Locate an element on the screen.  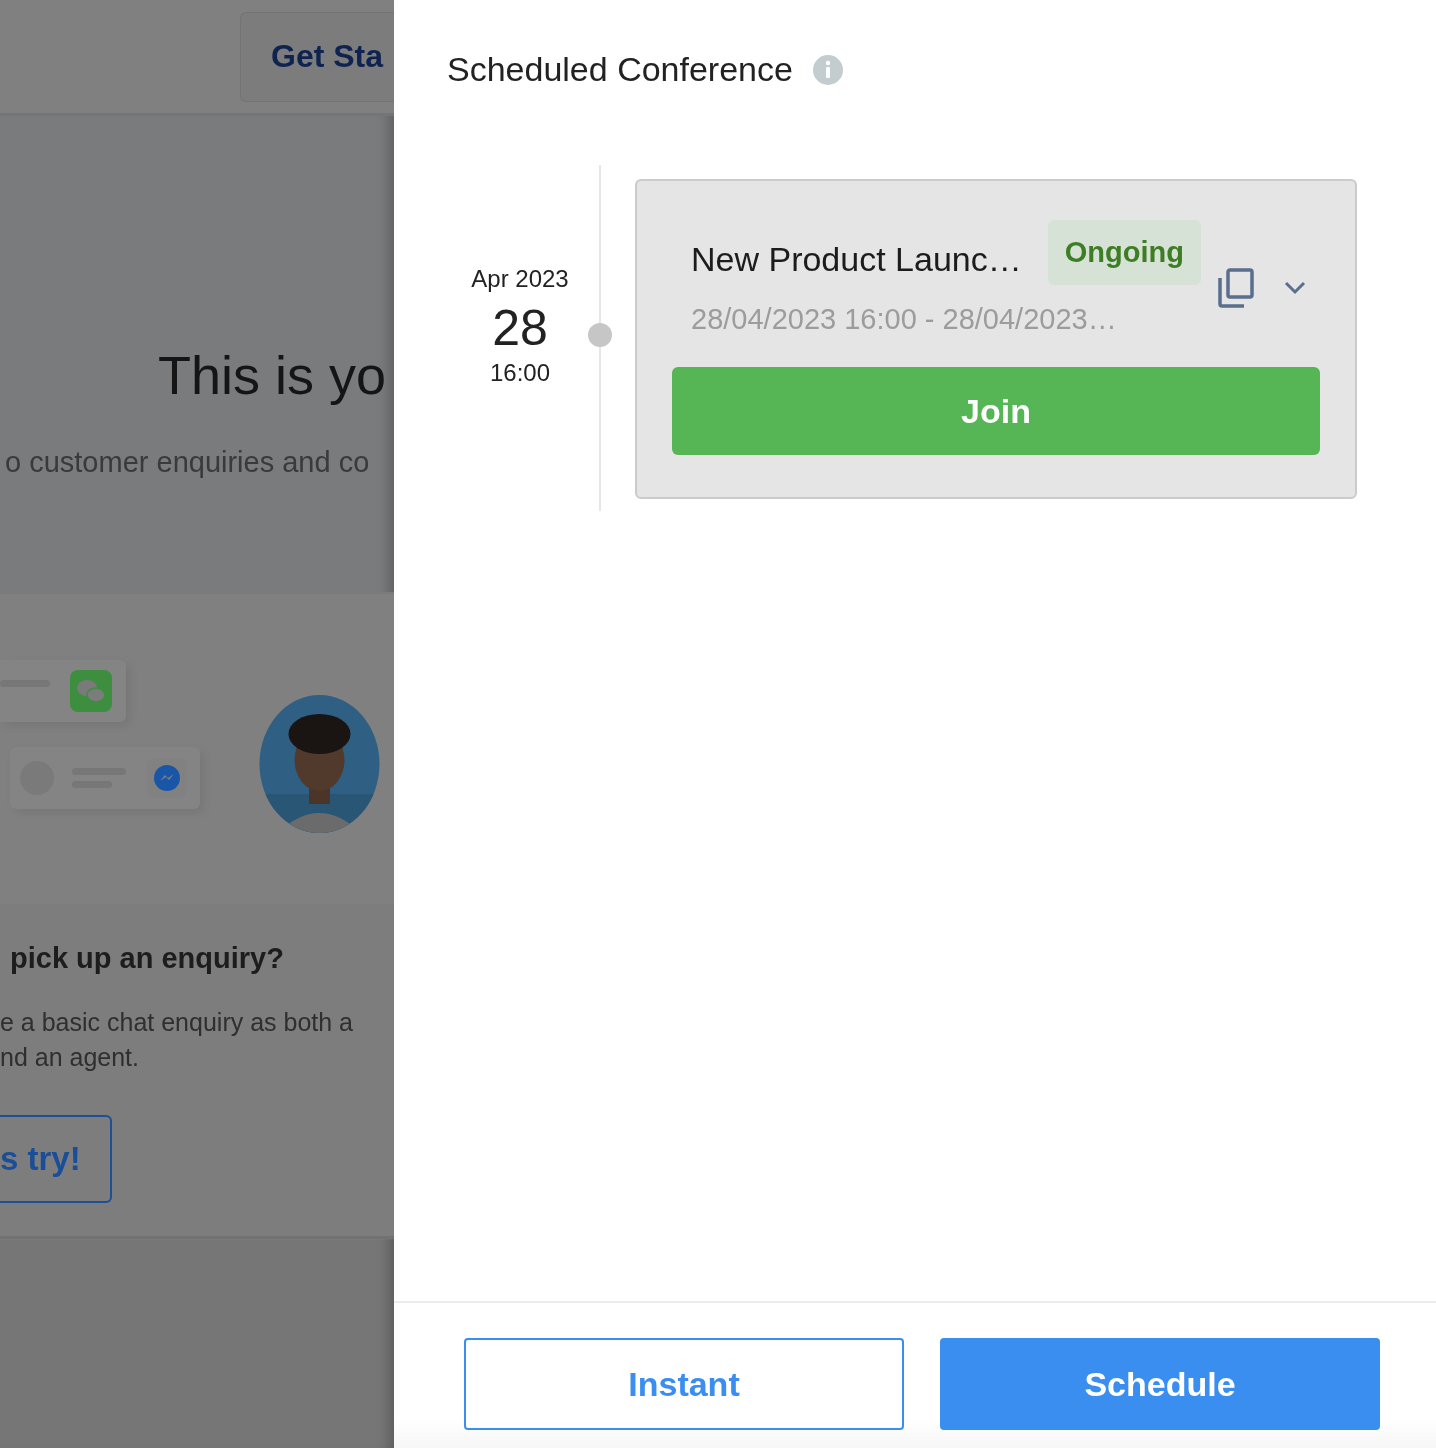
join-button: Join is located at coordinates (996, 411).